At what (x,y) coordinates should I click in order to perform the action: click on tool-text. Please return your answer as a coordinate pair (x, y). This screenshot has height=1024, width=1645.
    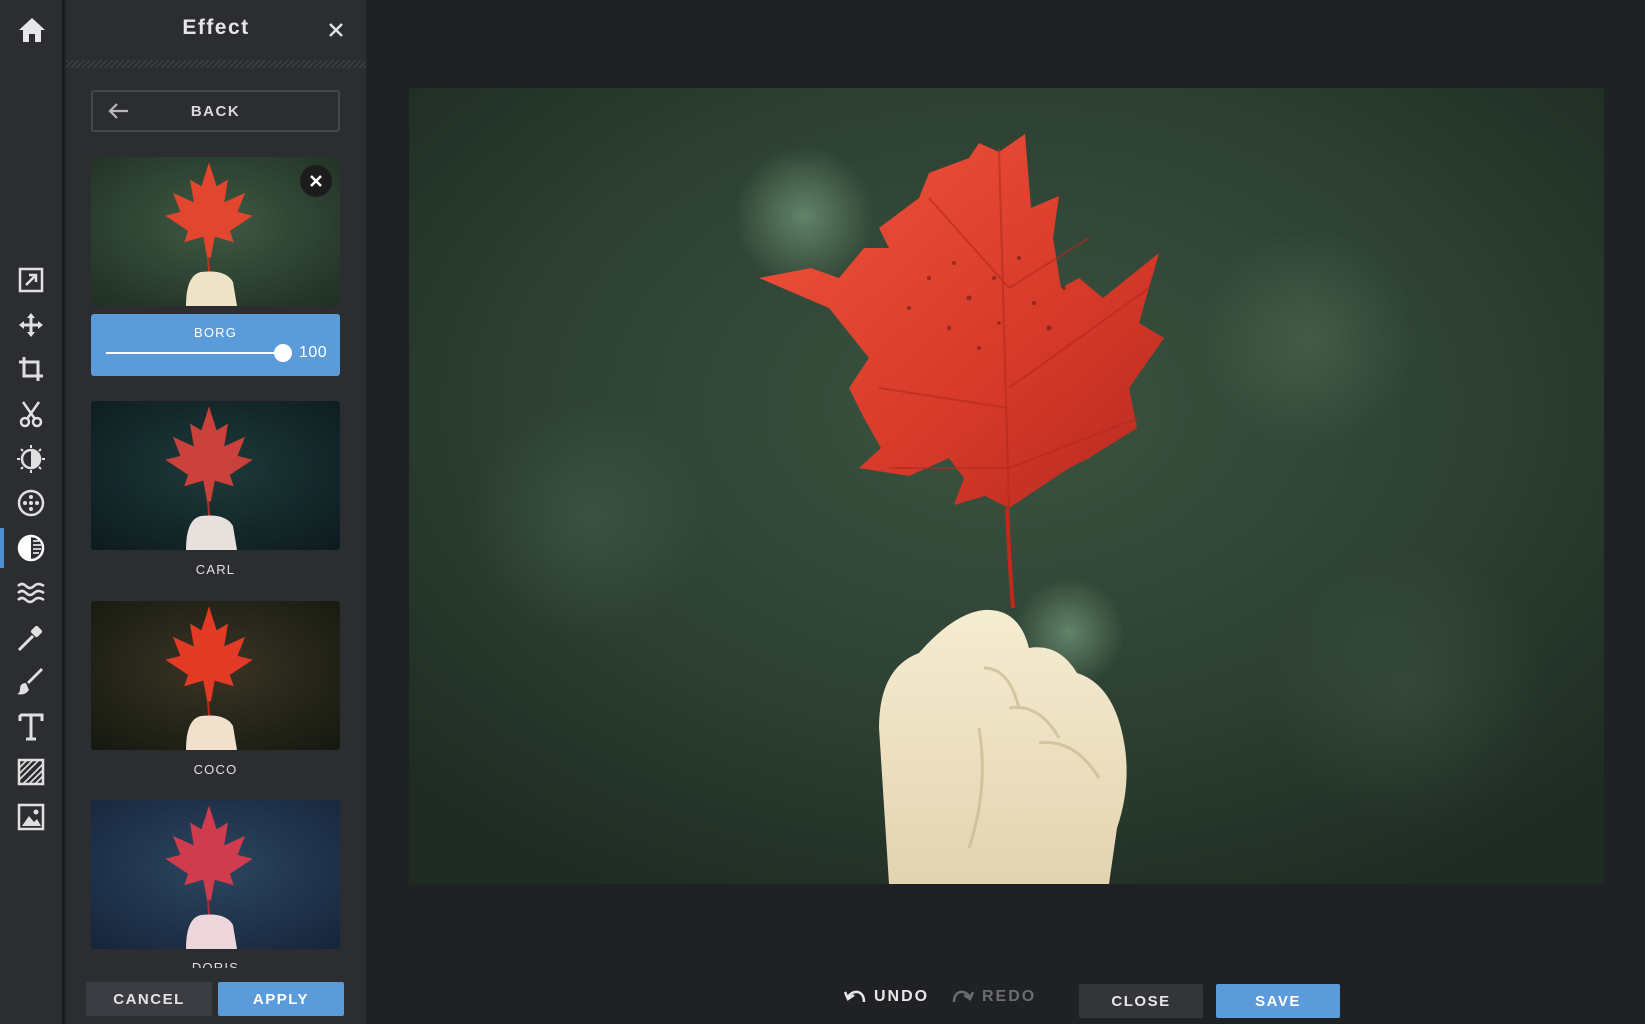
    Looking at the image, I should click on (31, 727).